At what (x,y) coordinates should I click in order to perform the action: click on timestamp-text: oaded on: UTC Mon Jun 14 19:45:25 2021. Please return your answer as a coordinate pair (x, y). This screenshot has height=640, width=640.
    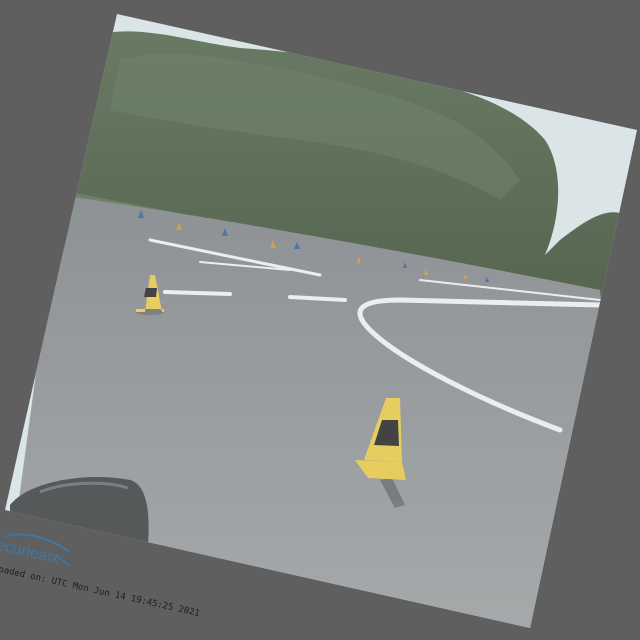
    Looking at the image, I should click on (100, 592).